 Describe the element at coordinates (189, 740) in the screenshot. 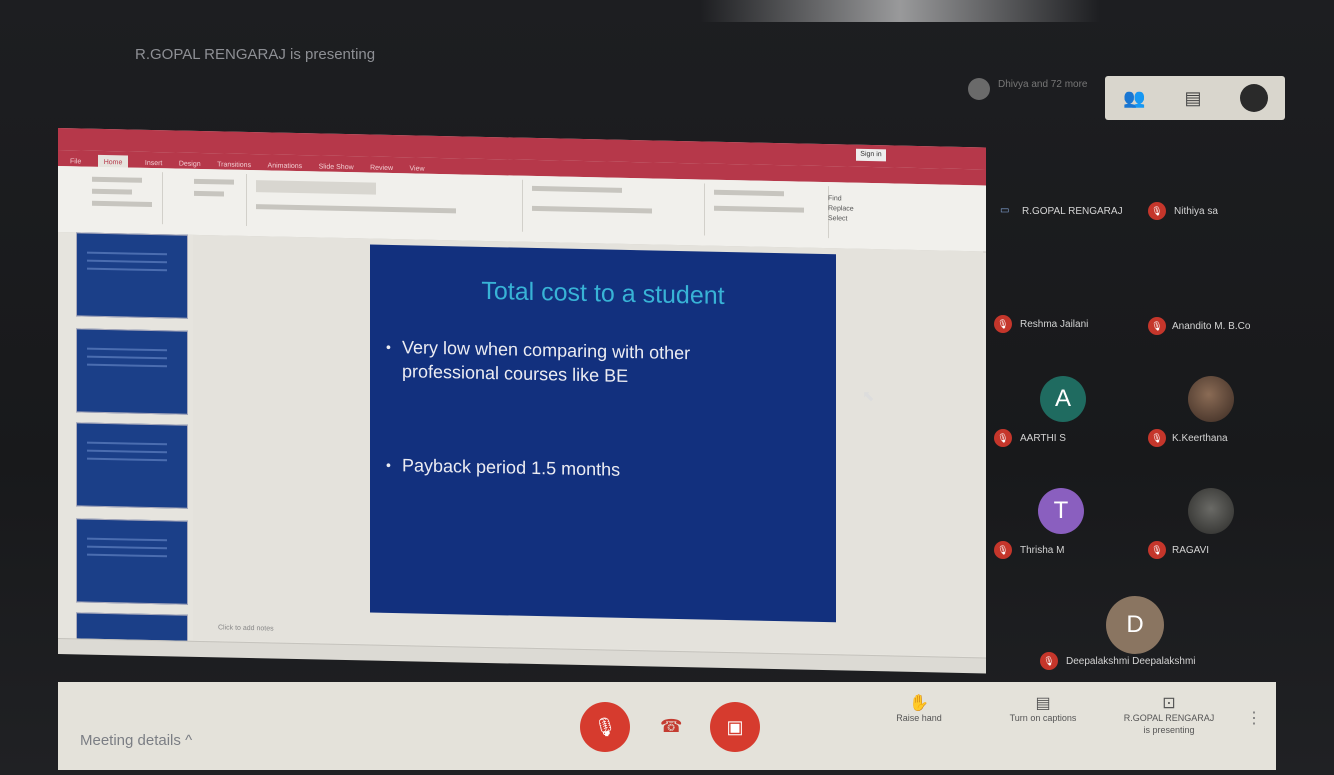

I see `chevron-up-icon: ^` at that location.